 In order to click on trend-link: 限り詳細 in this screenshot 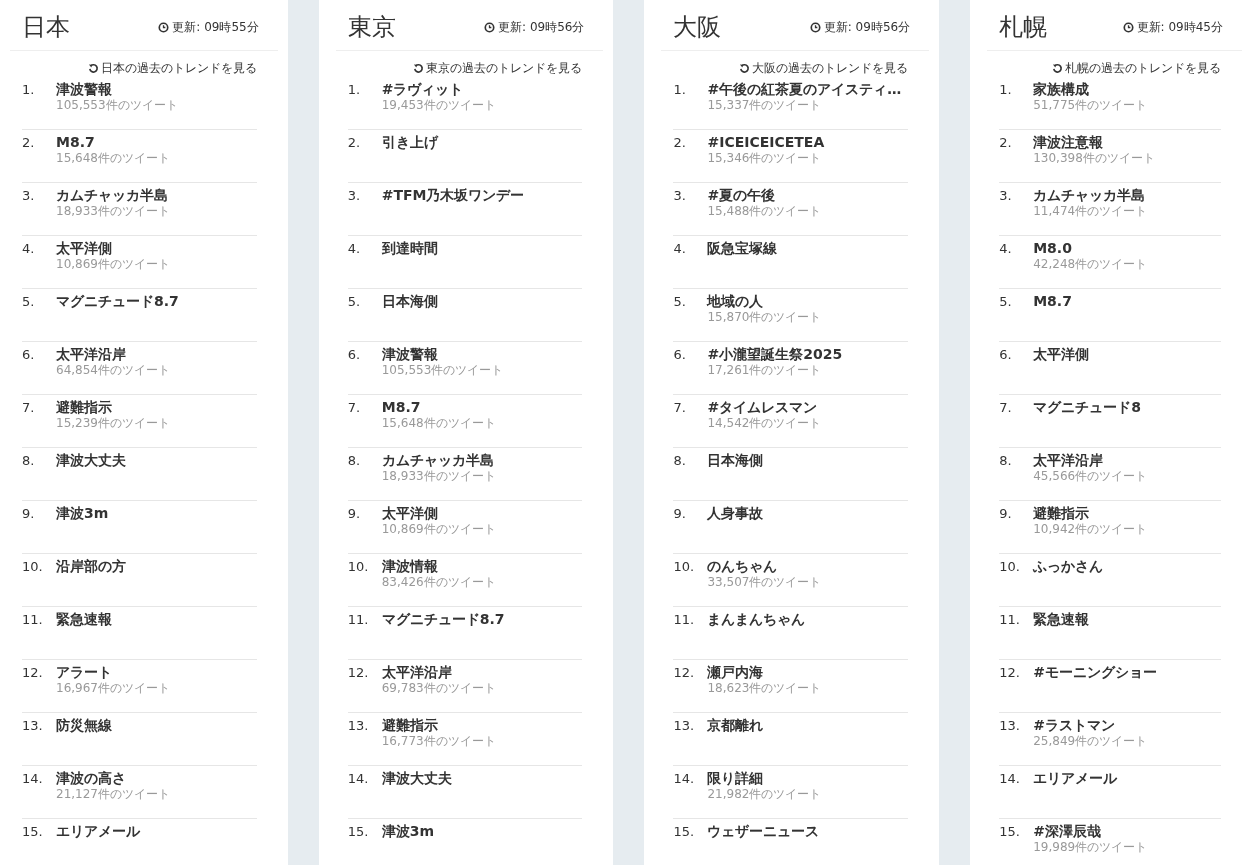, I will do `click(735, 778)`.